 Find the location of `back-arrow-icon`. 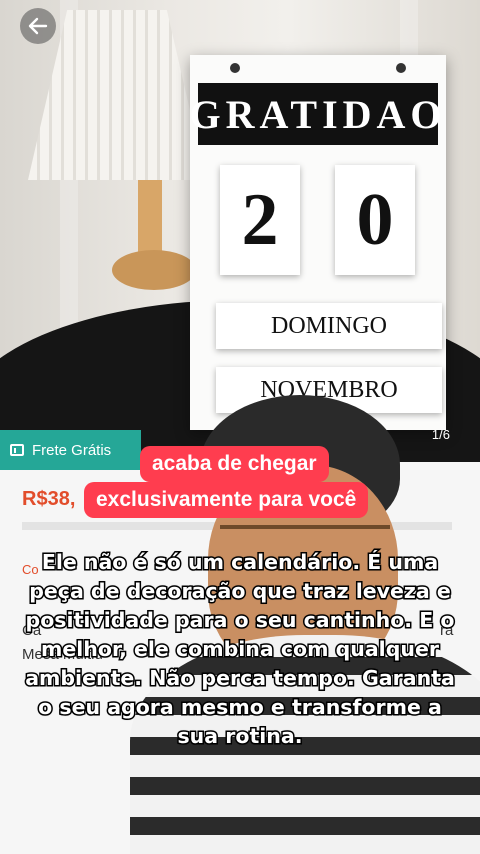

back-arrow-icon is located at coordinates (38, 26).